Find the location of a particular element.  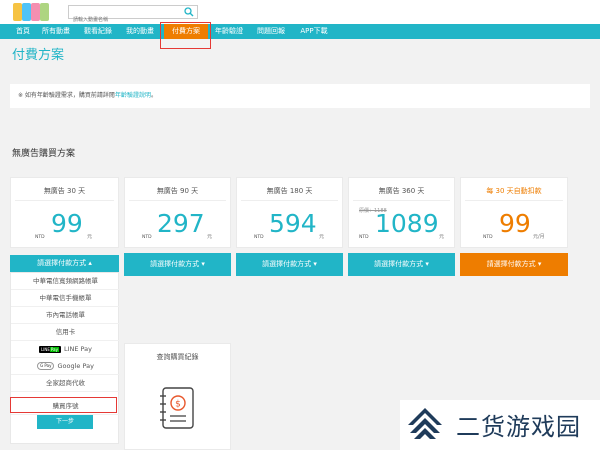

payment-option-credit-card: 信用卡 is located at coordinates (65, 332).